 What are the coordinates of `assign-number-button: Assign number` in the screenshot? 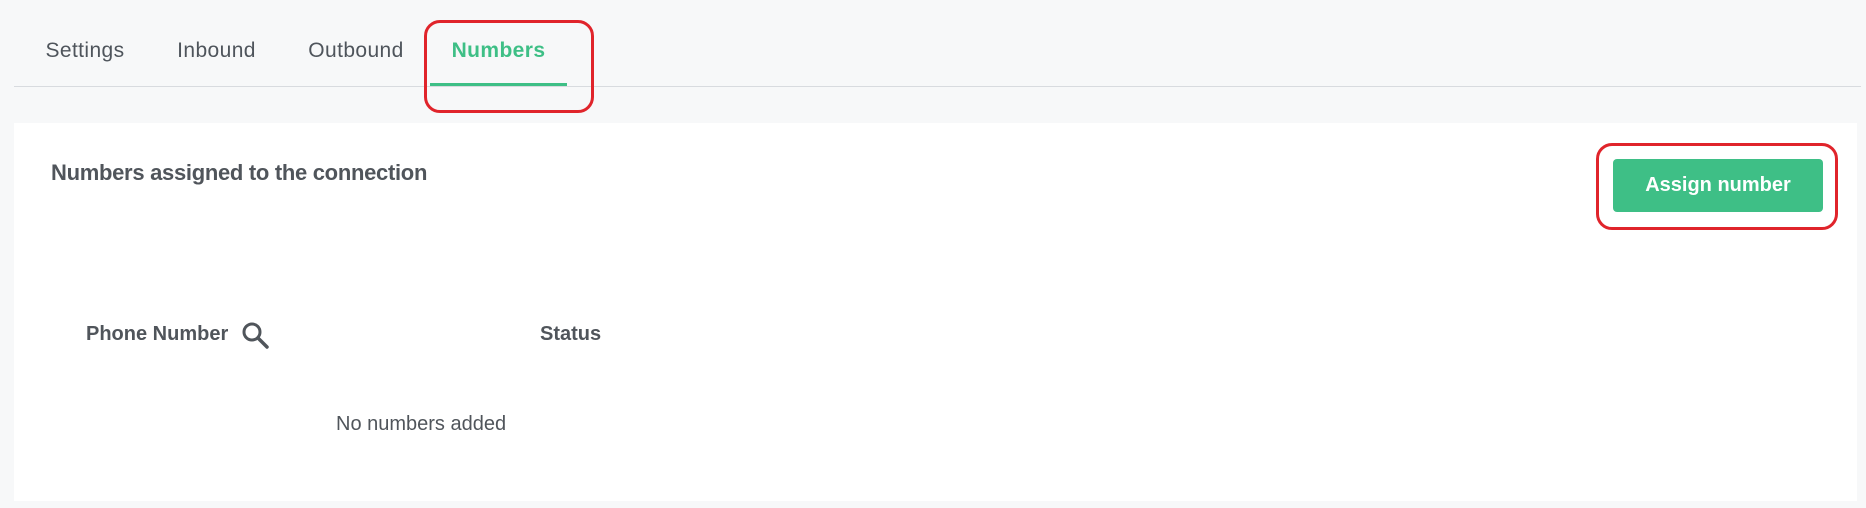 It's located at (1718, 185).